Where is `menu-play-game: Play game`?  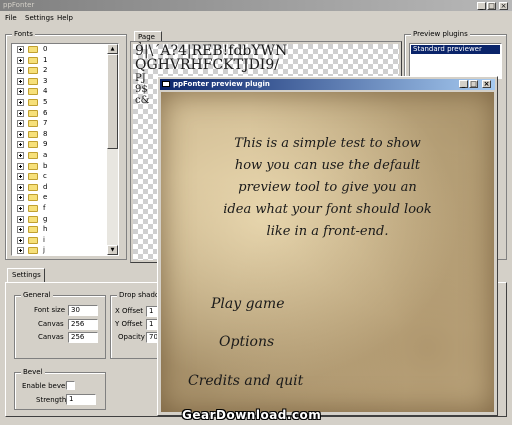 menu-play-game: Play game is located at coordinates (247, 304).